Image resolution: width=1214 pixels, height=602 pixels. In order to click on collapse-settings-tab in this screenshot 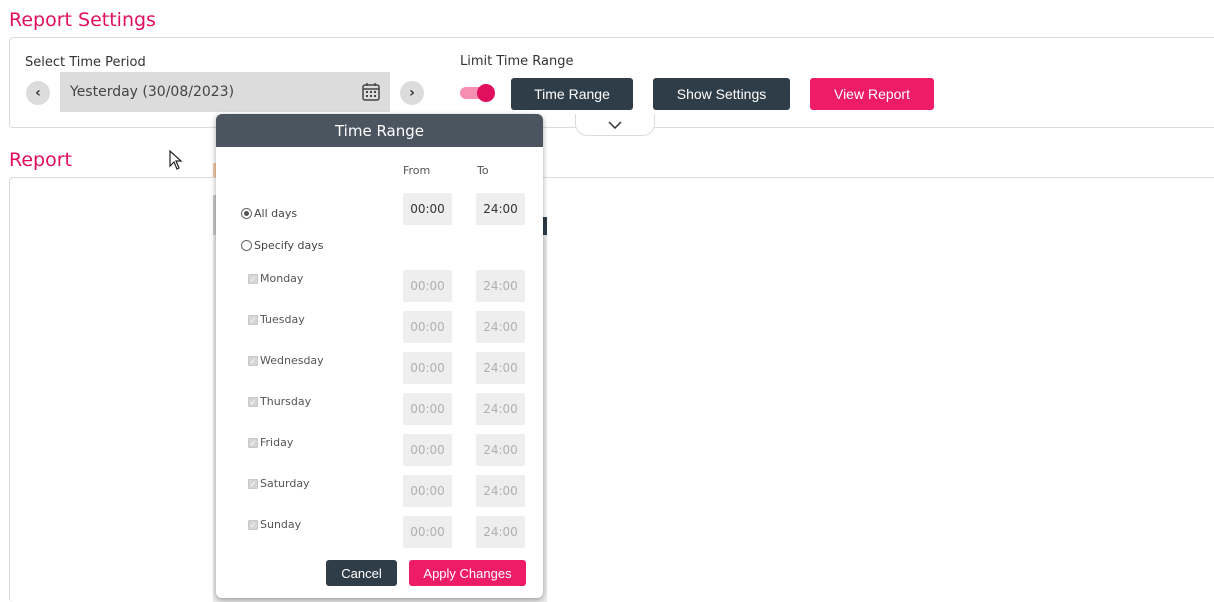, I will do `click(615, 125)`.